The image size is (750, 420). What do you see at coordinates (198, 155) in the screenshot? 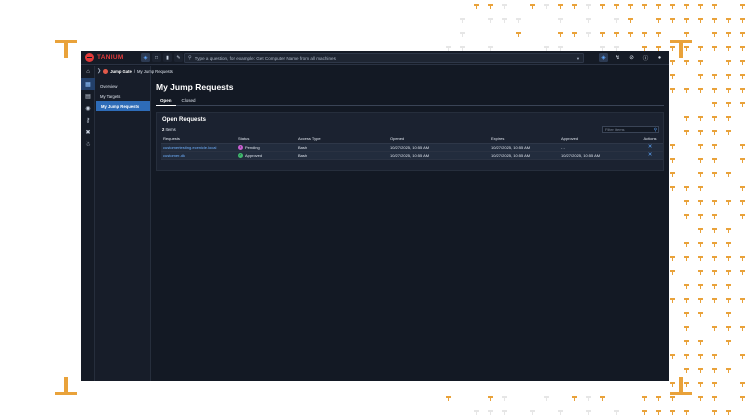
I see `request-link: customer-dk` at bounding box center [198, 155].